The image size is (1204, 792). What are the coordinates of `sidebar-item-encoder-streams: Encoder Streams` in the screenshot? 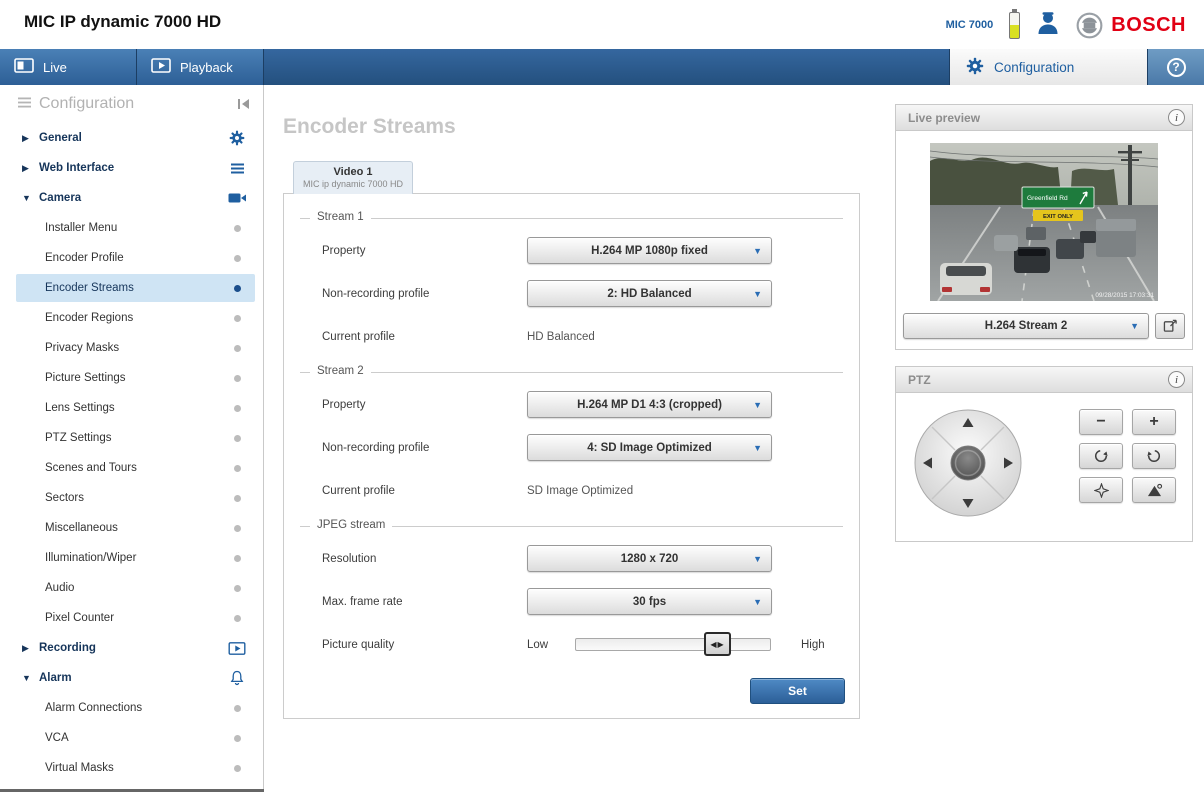 It's located at (131, 288).